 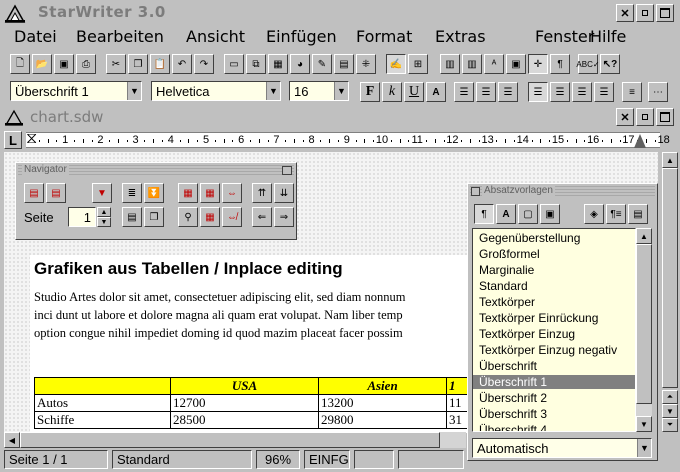 What do you see at coordinates (322, 64) in the screenshot?
I see `draw-icon: ✎` at bounding box center [322, 64].